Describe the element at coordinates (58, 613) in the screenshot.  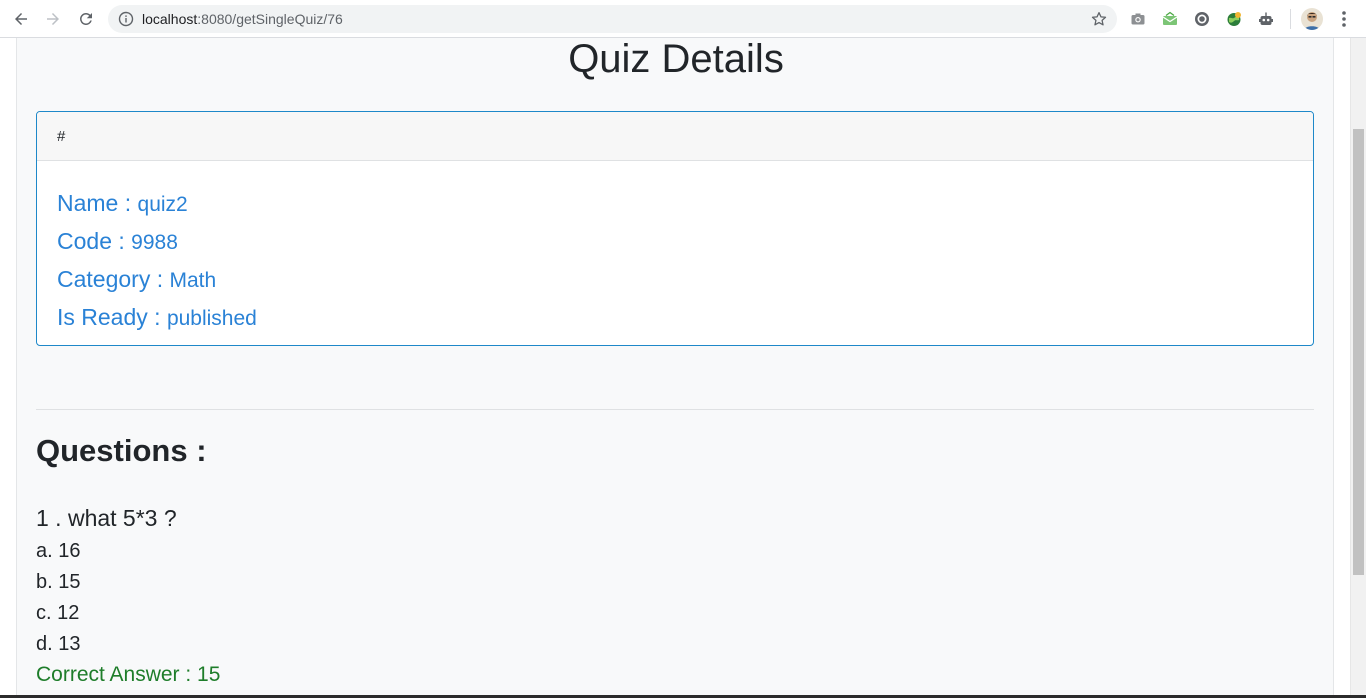
I see `option-c: c. 12` at that location.